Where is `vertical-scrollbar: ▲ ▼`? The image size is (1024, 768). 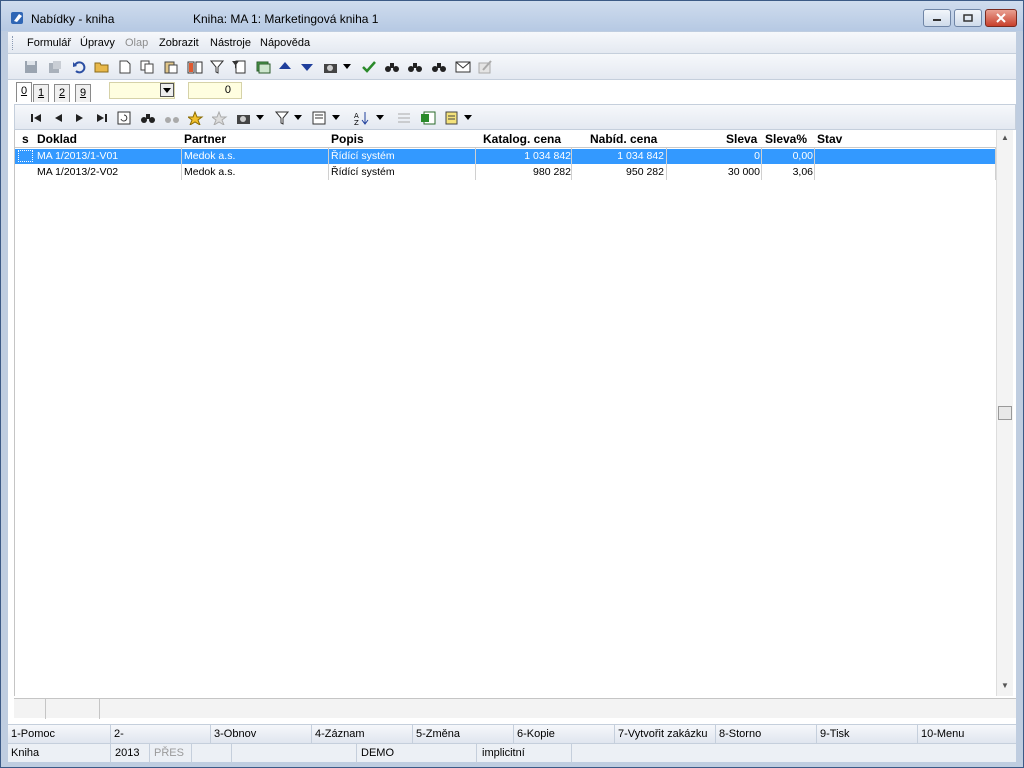
vertical-scrollbar: ▲ ▼ is located at coordinates (1004, 413).